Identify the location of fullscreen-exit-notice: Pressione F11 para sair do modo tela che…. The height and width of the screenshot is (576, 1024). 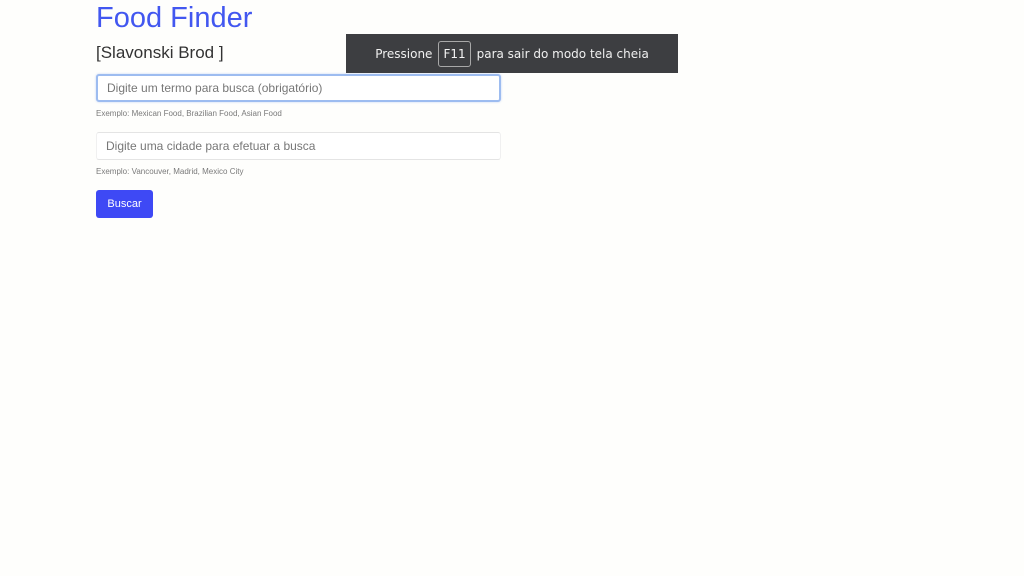
(512, 53).